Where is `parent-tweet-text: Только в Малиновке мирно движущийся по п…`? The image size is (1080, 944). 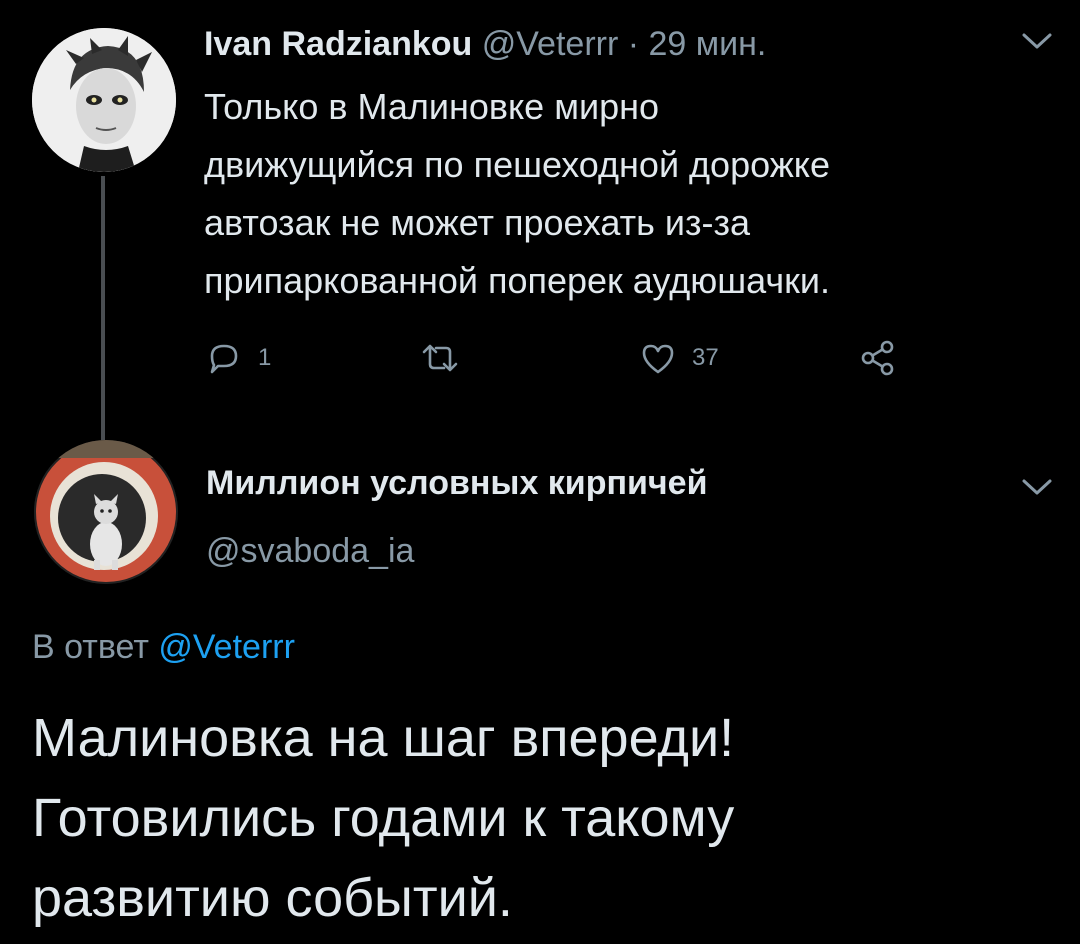
parent-tweet-text: Только в Малиновке мирно движущийся по п… is located at coordinates (517, 193).